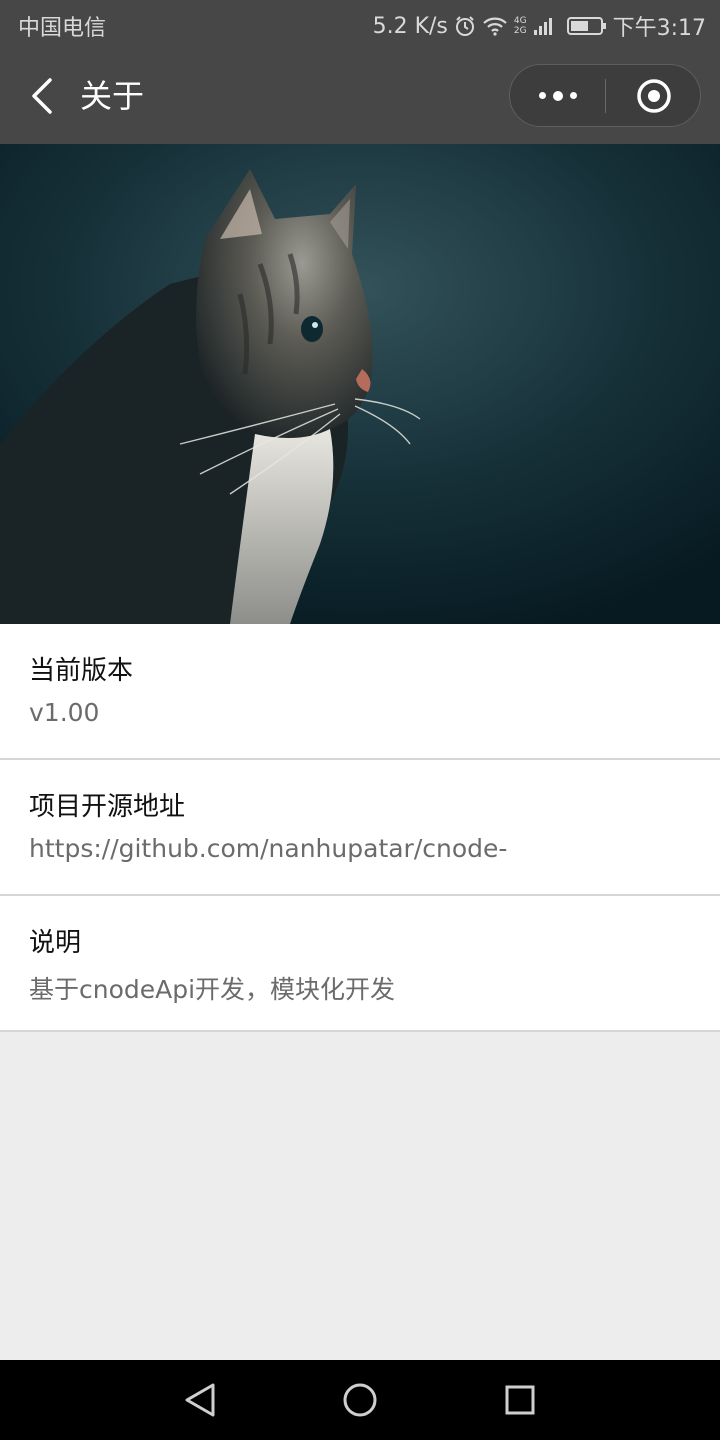 This screenshot has height=1440, width=720. I want to click on menu-capsule, so click(605, 95).